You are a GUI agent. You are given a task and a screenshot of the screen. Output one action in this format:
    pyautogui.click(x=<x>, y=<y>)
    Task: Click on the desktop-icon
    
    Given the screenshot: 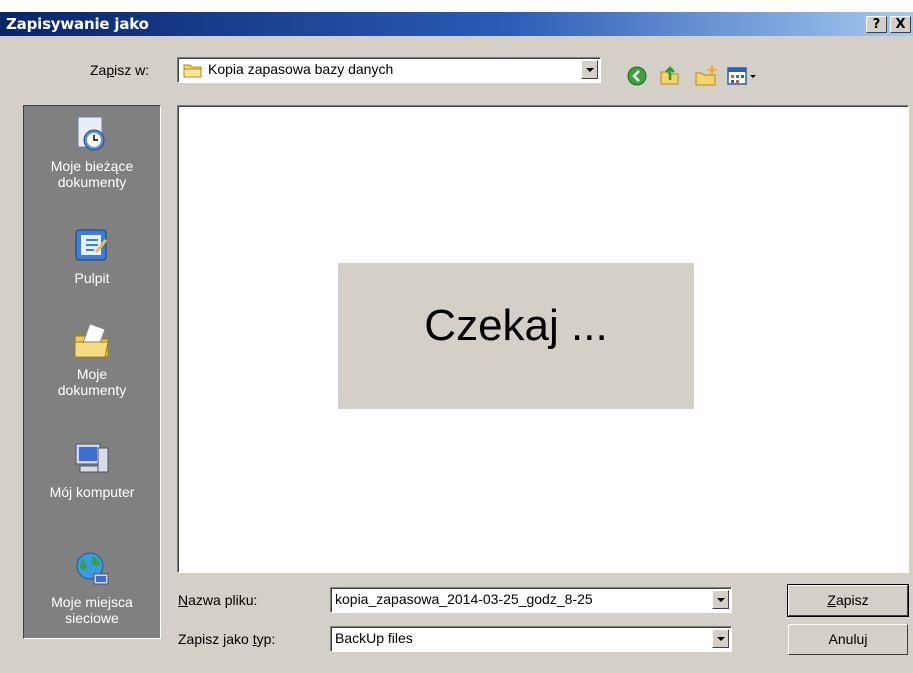 What is the action you would take?
    pyautogui.click(x=91, y=245)
    